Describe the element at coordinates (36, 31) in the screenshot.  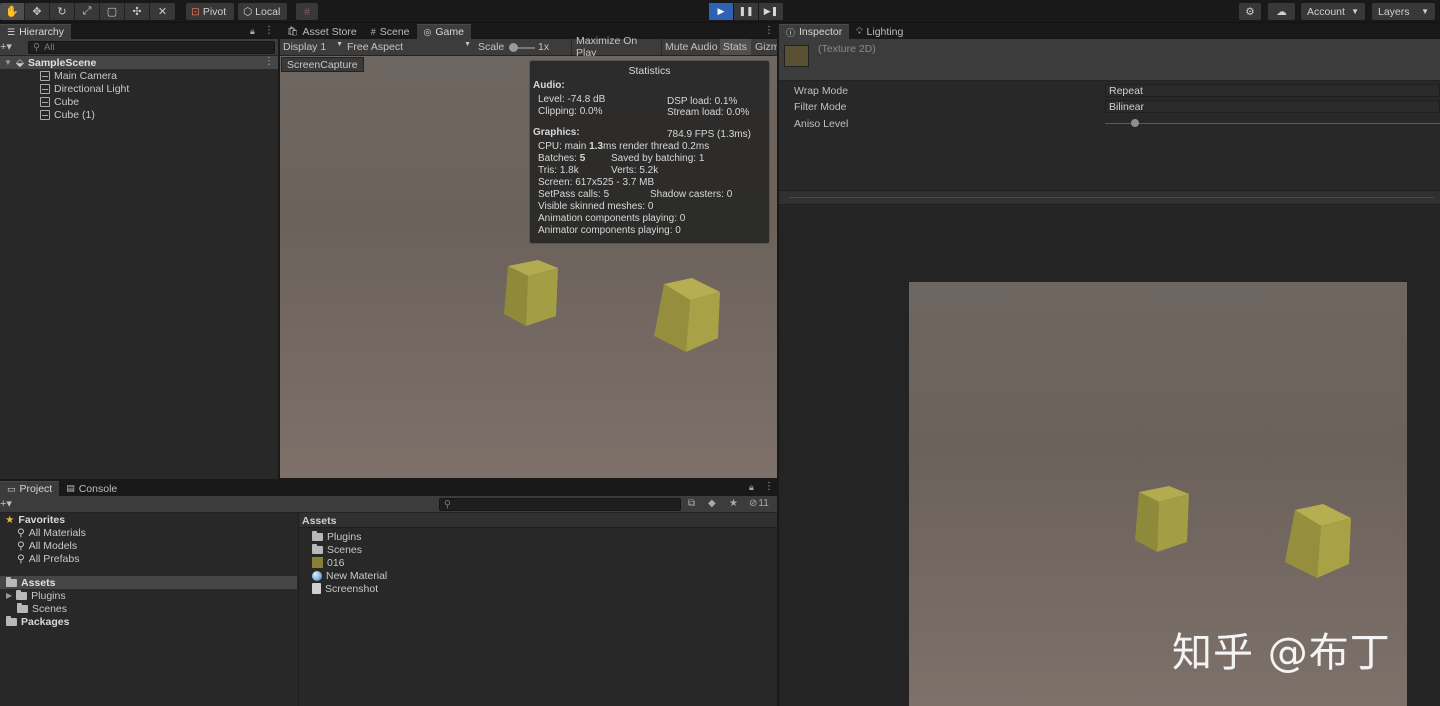
I see `tab-hierarchy: ☰ Hierarchy` at that location.